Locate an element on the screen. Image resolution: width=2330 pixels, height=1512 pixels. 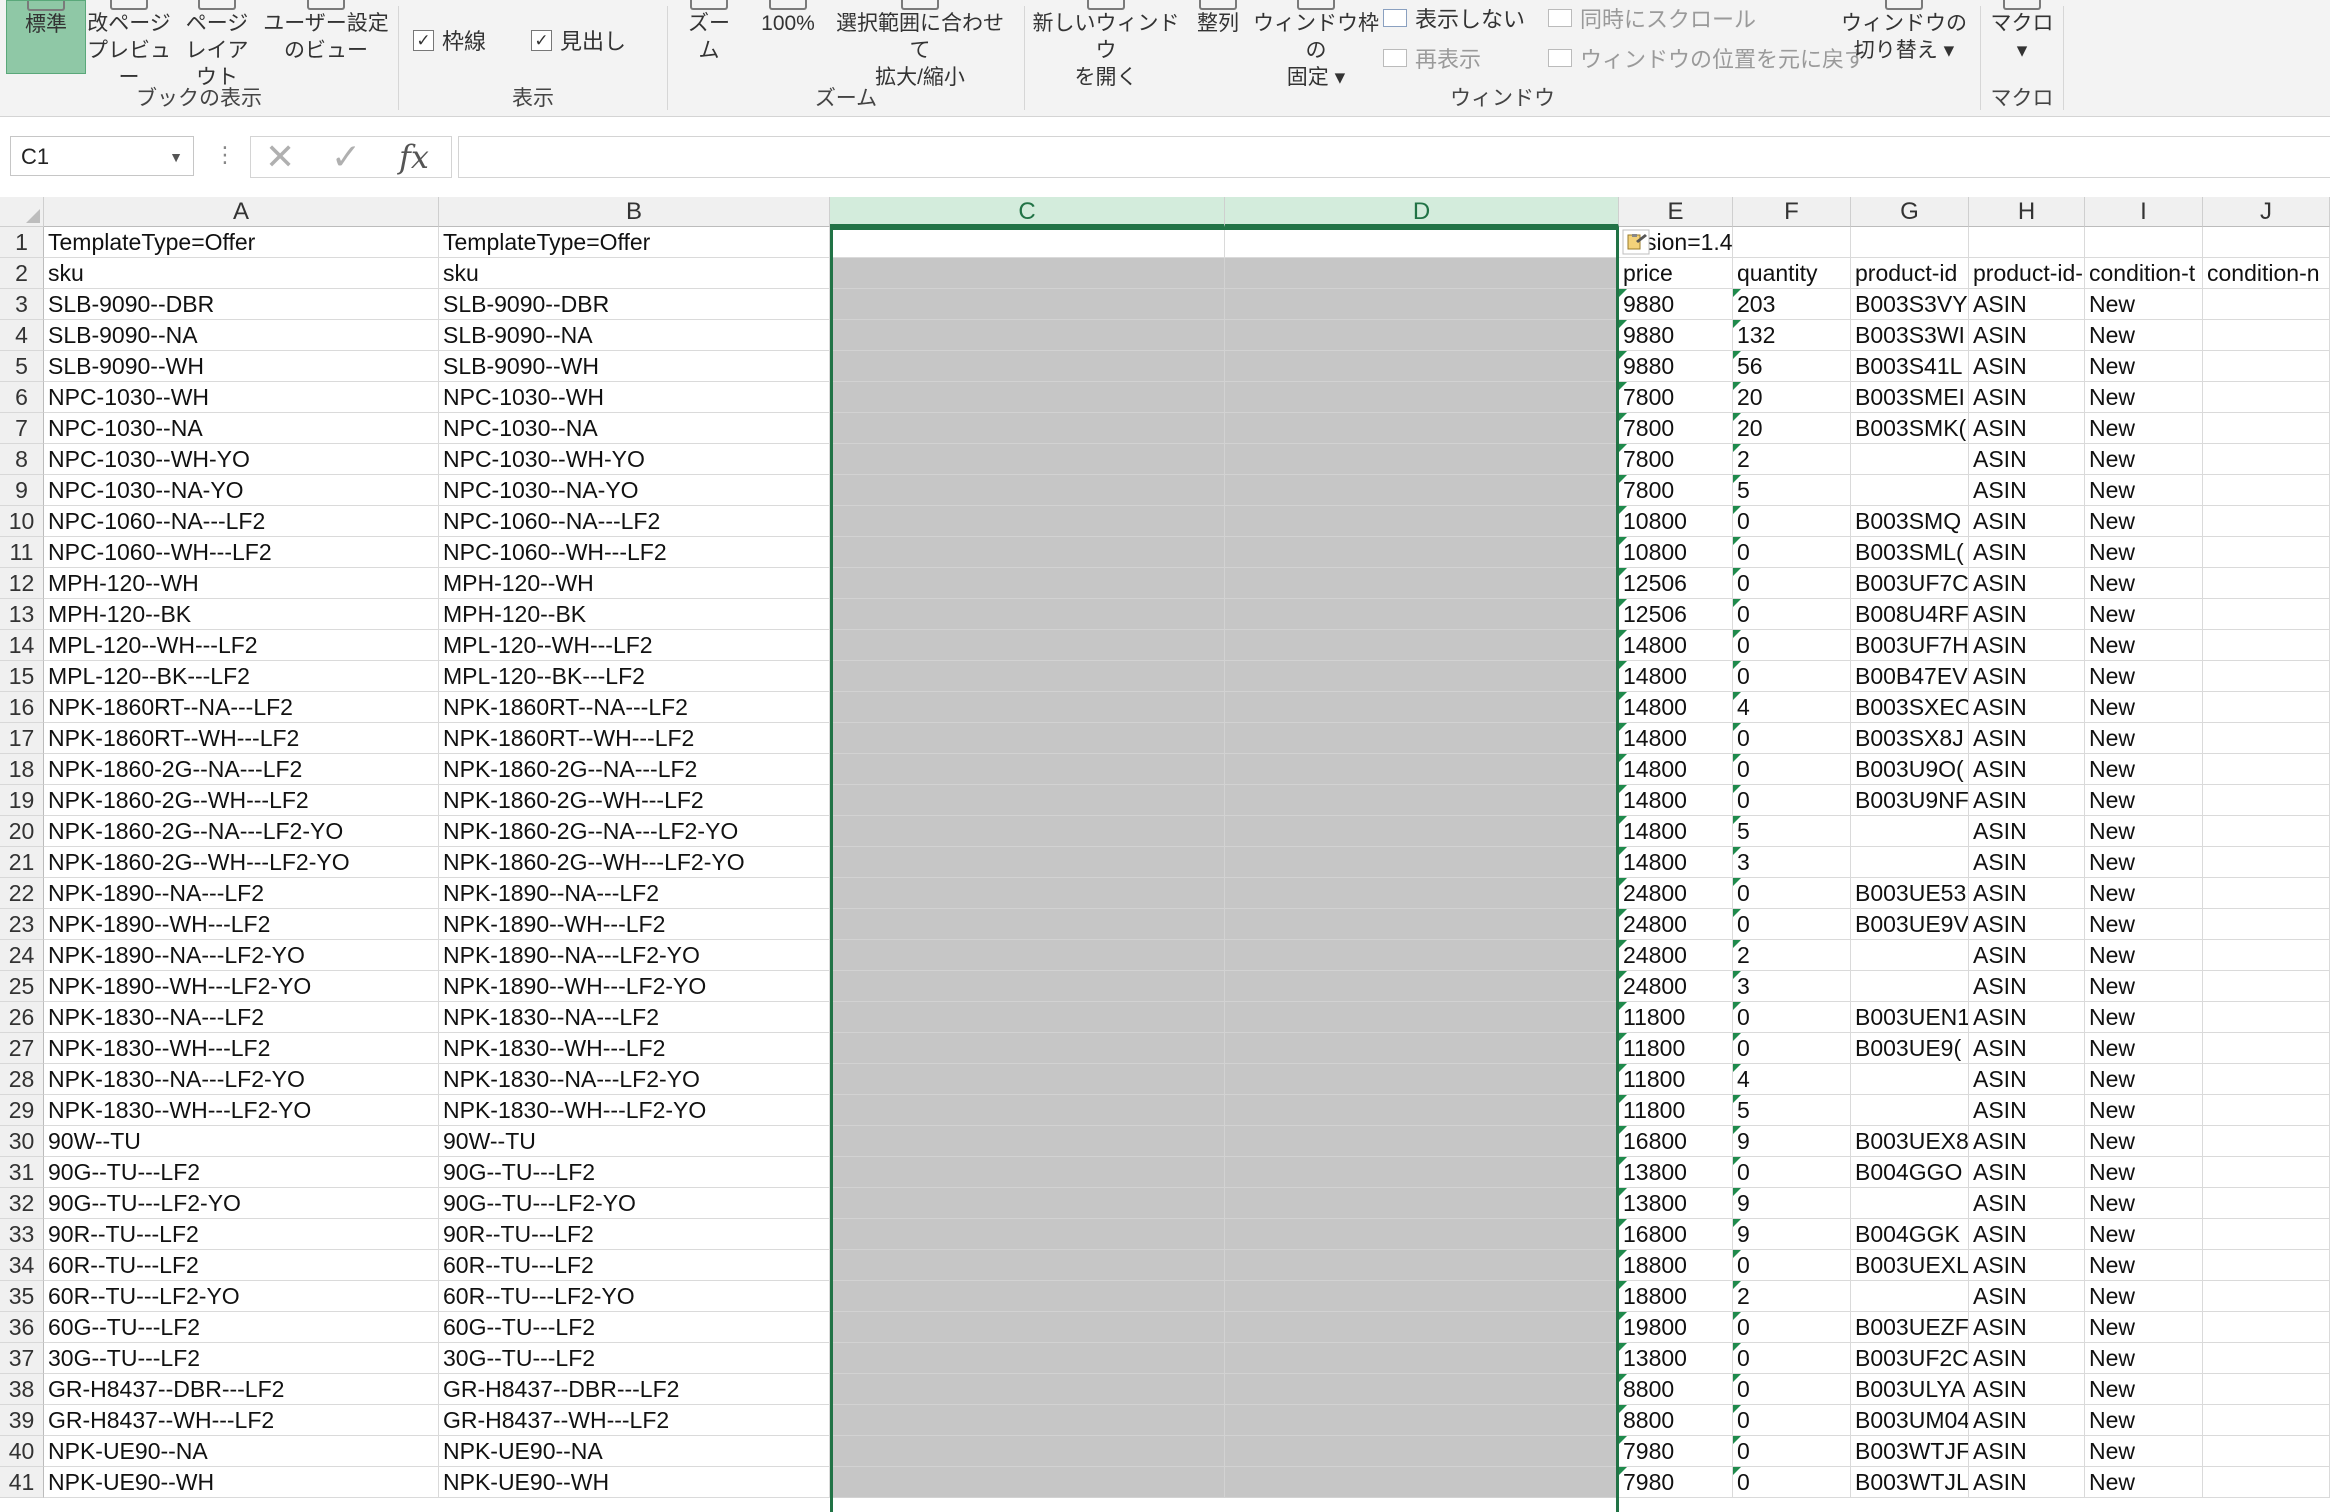
row-header: 18 is located at coordinates (22, 769).